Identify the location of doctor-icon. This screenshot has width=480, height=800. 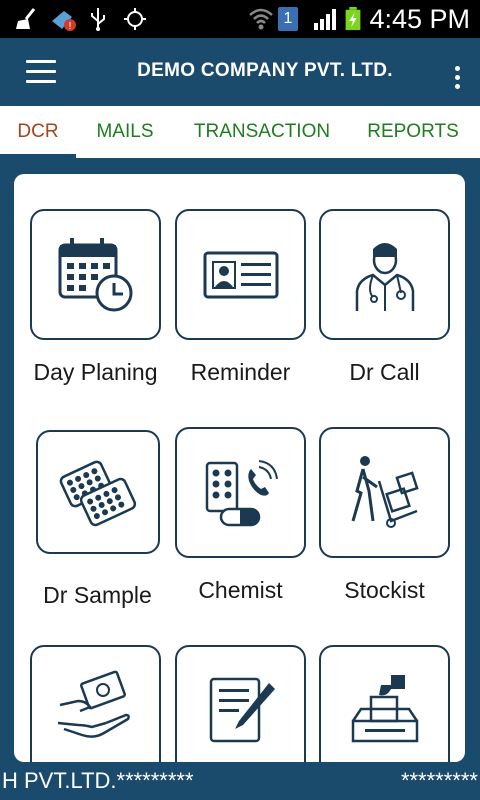
(384, 276).